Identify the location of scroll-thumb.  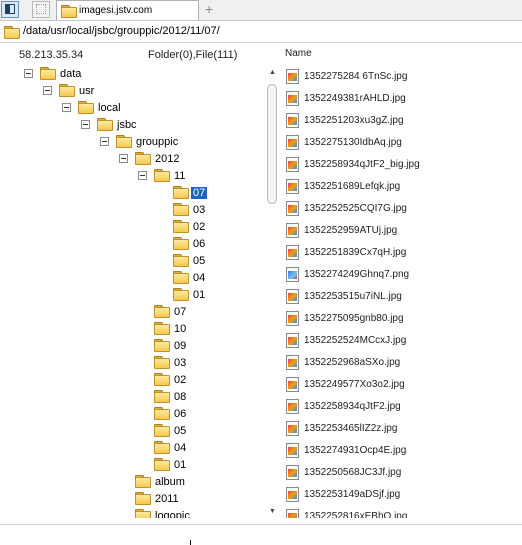
(272, 144).